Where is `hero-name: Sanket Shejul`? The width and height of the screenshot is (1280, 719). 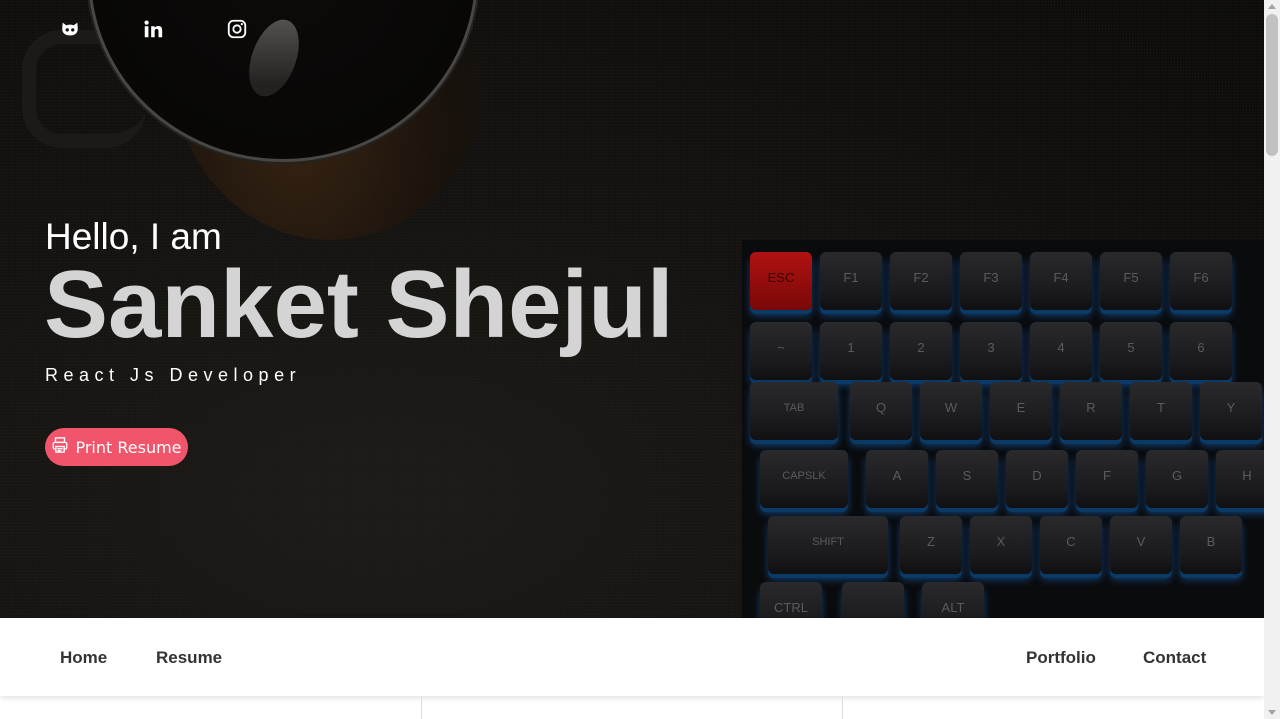 hero-name: Sanket Shejul is located at coordinates (359, 304).